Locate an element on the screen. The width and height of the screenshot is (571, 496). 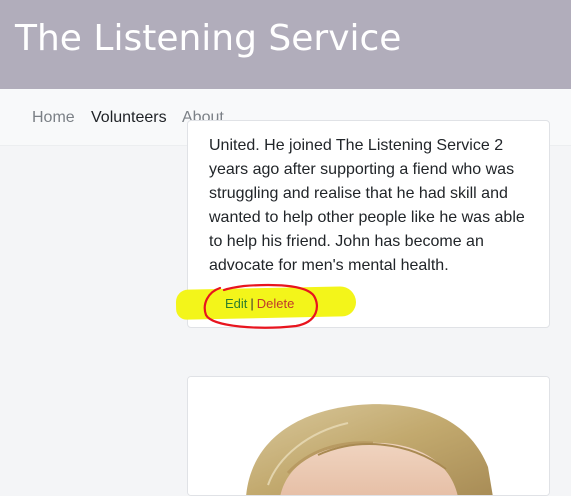
bio-line: advocate for men's mental health. is located at coordinates (329, 265).